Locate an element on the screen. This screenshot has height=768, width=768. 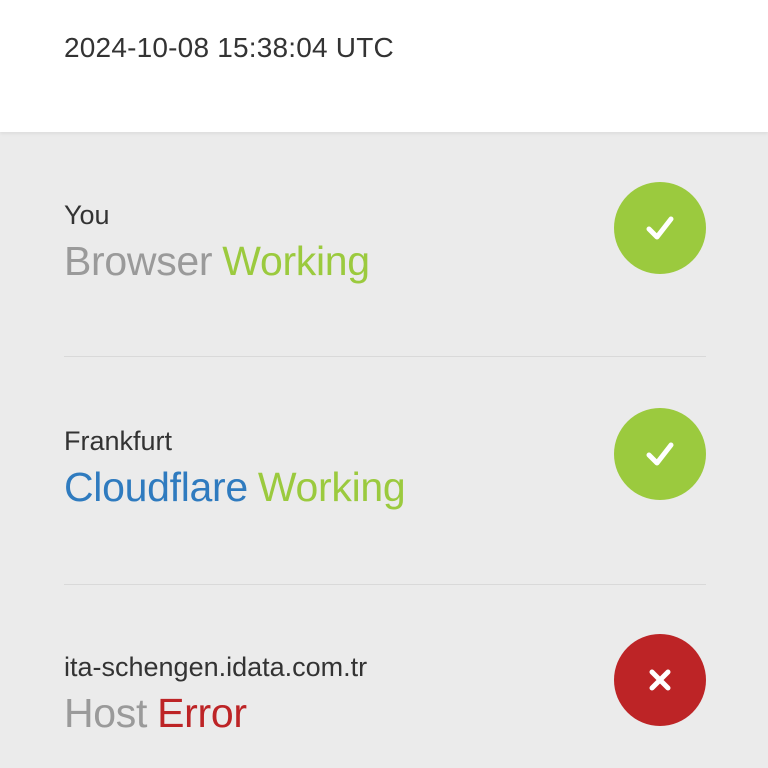
x-icon is located at coordinates (660, 680).